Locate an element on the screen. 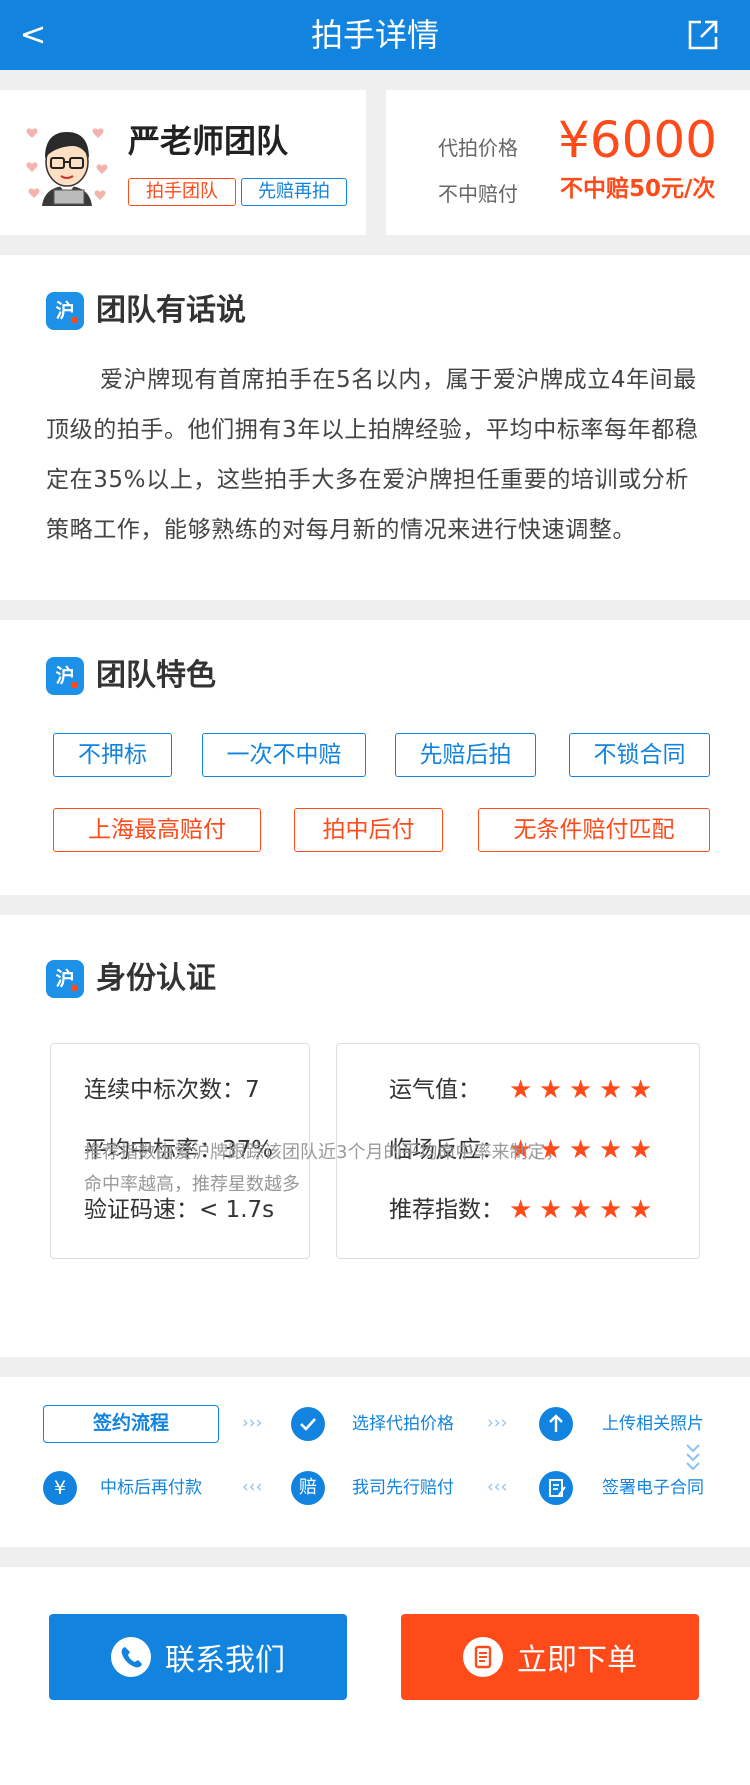 This screenshot has height=1785, width=750. avatar is located at coordinates (67, 163).